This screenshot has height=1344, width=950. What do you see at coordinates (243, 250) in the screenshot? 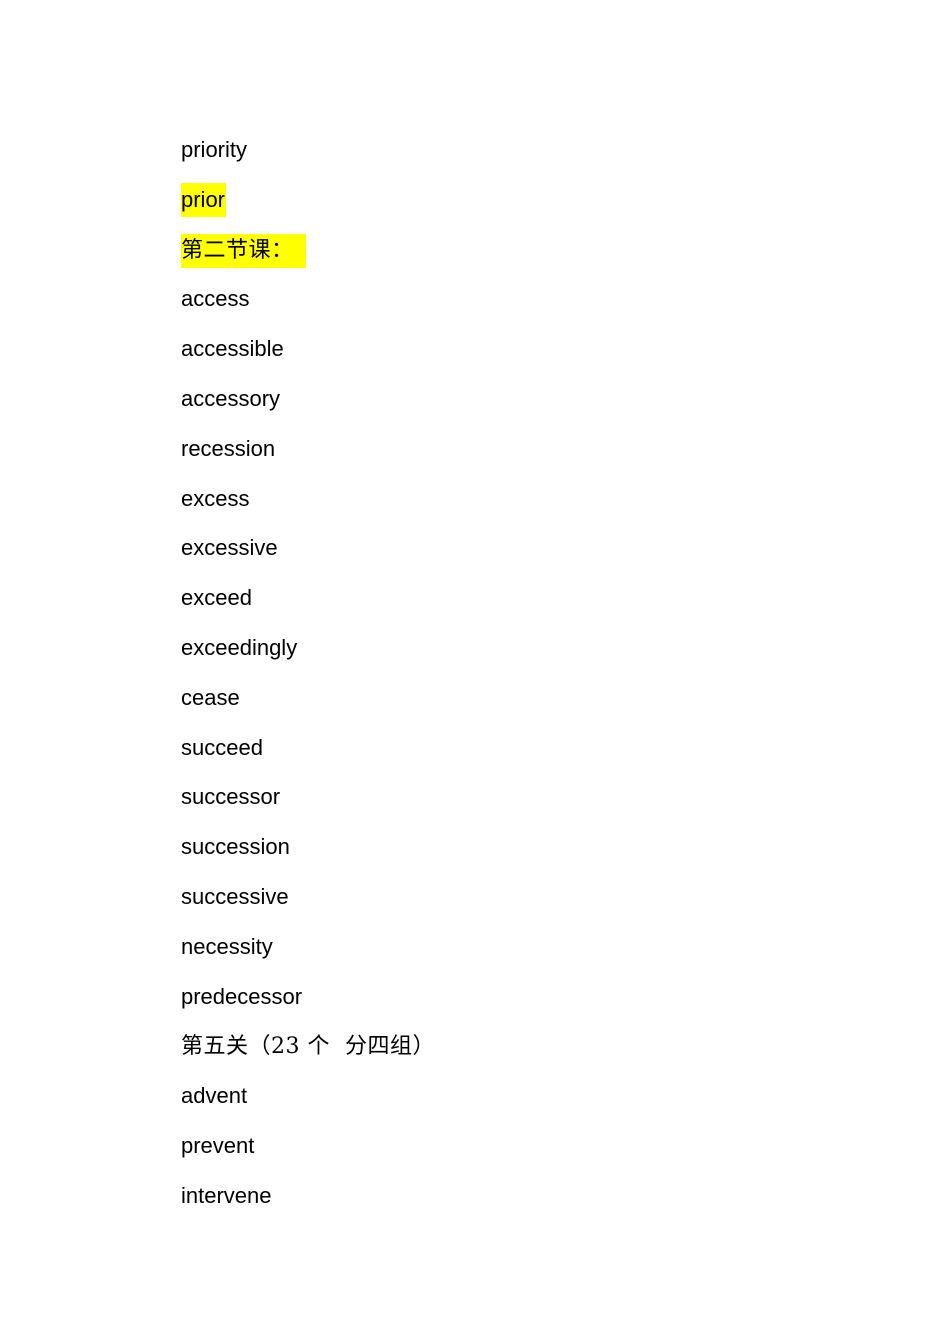
I see `heading-text: 第二节课：` at bounding box center [243, 250].